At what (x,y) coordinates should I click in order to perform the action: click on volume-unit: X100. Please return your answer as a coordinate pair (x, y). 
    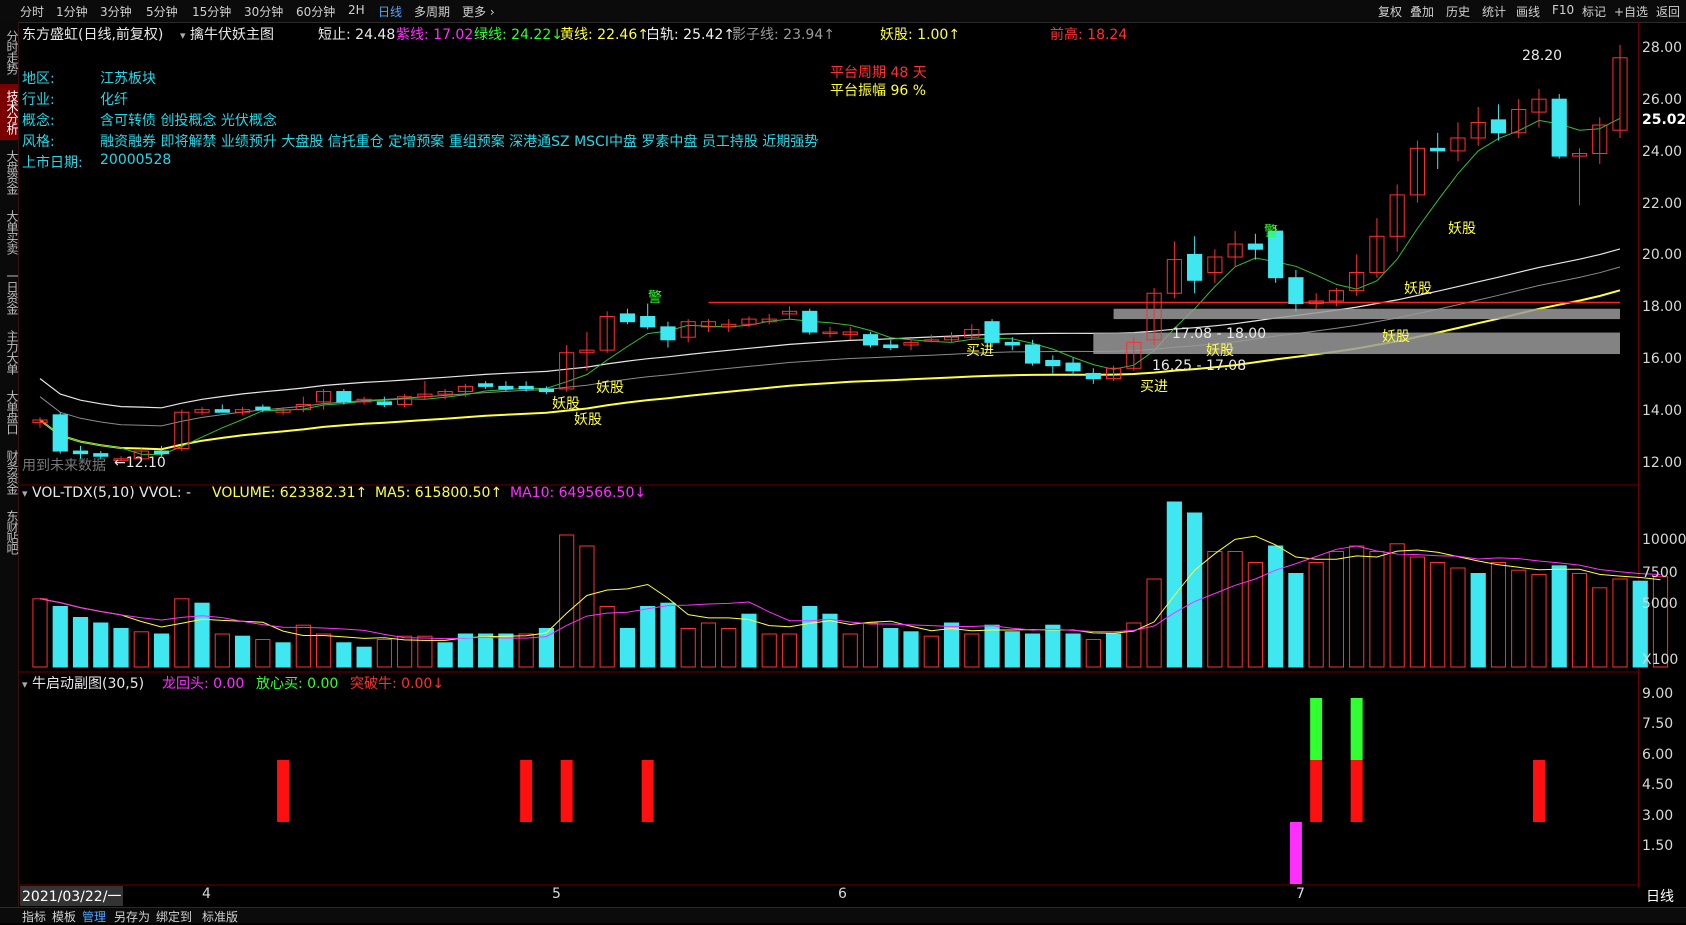
    Looking at the image, I should click on (1660, 660).